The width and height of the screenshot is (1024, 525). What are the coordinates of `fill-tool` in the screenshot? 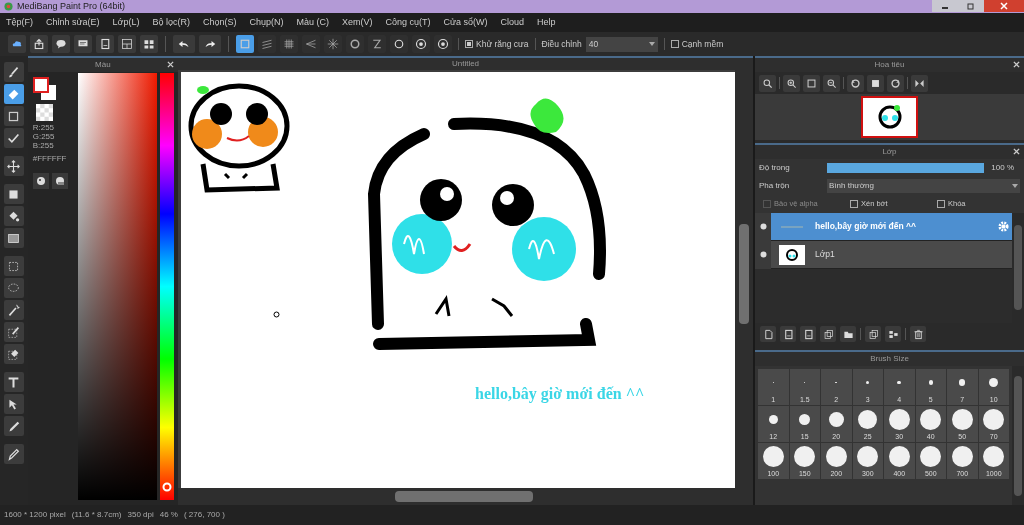 It's located at (13, 194).